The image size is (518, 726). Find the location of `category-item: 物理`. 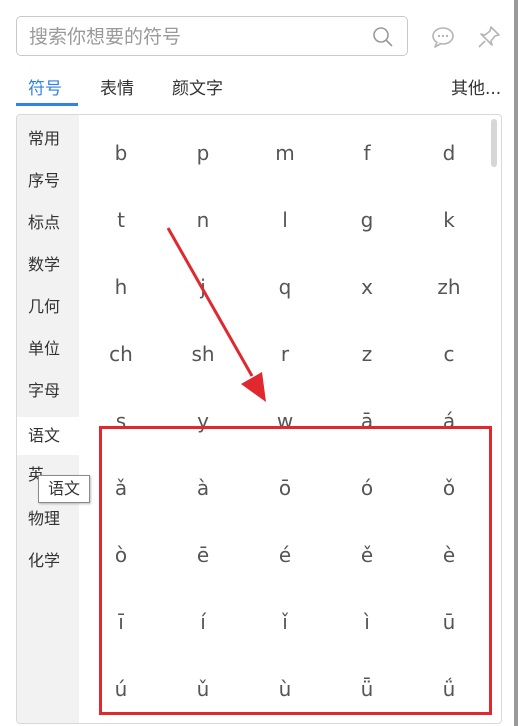

category-item: 物理 is located at coordinates (48, 519).